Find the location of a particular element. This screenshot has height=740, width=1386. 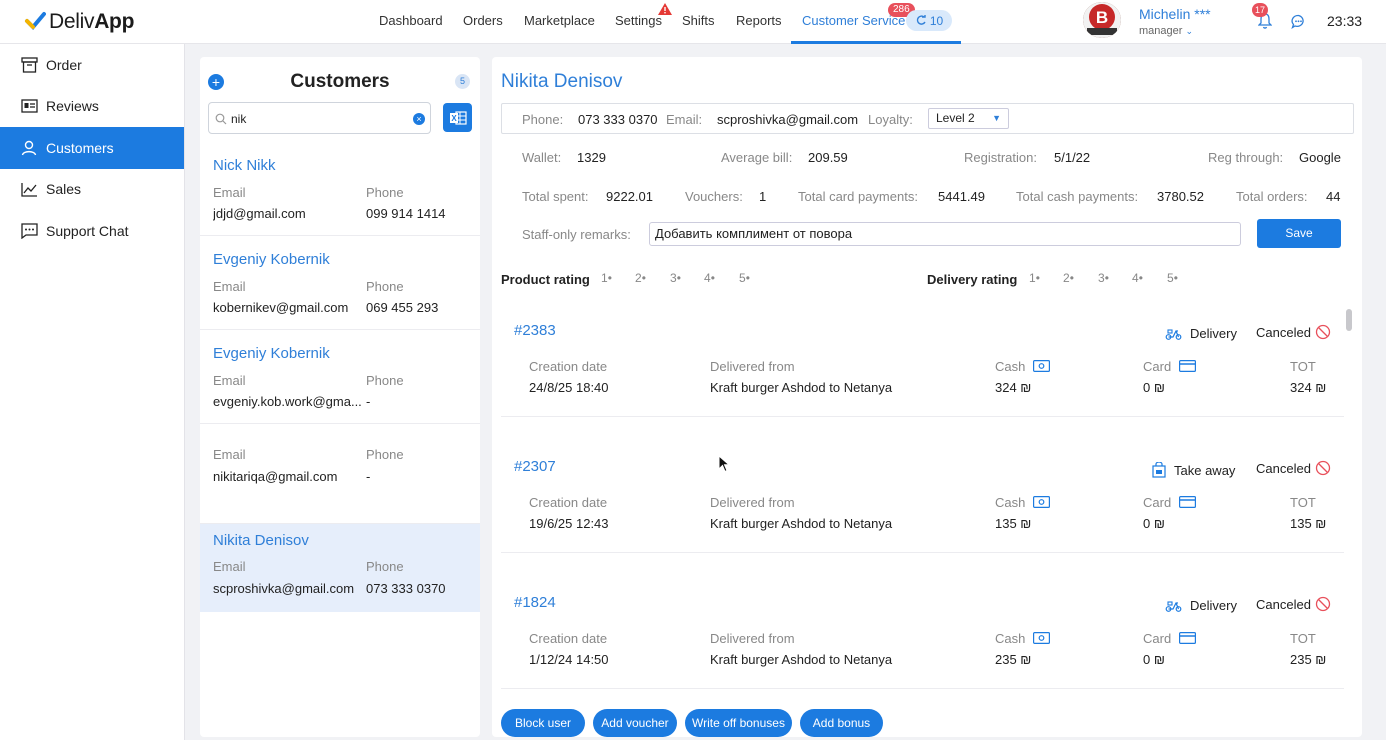

save-button: Save is located at coordinates (1299, 233).